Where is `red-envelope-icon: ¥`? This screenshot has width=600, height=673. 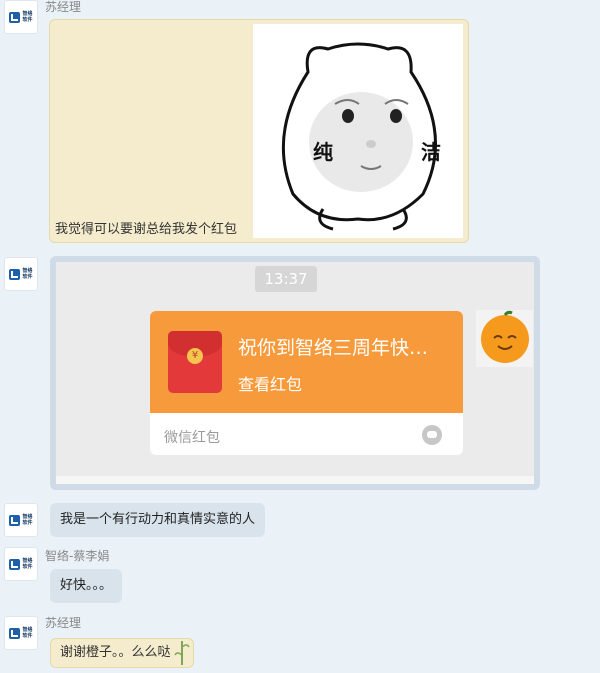
red-envelope-icon: ¥ is located at coordinates (195, 362).